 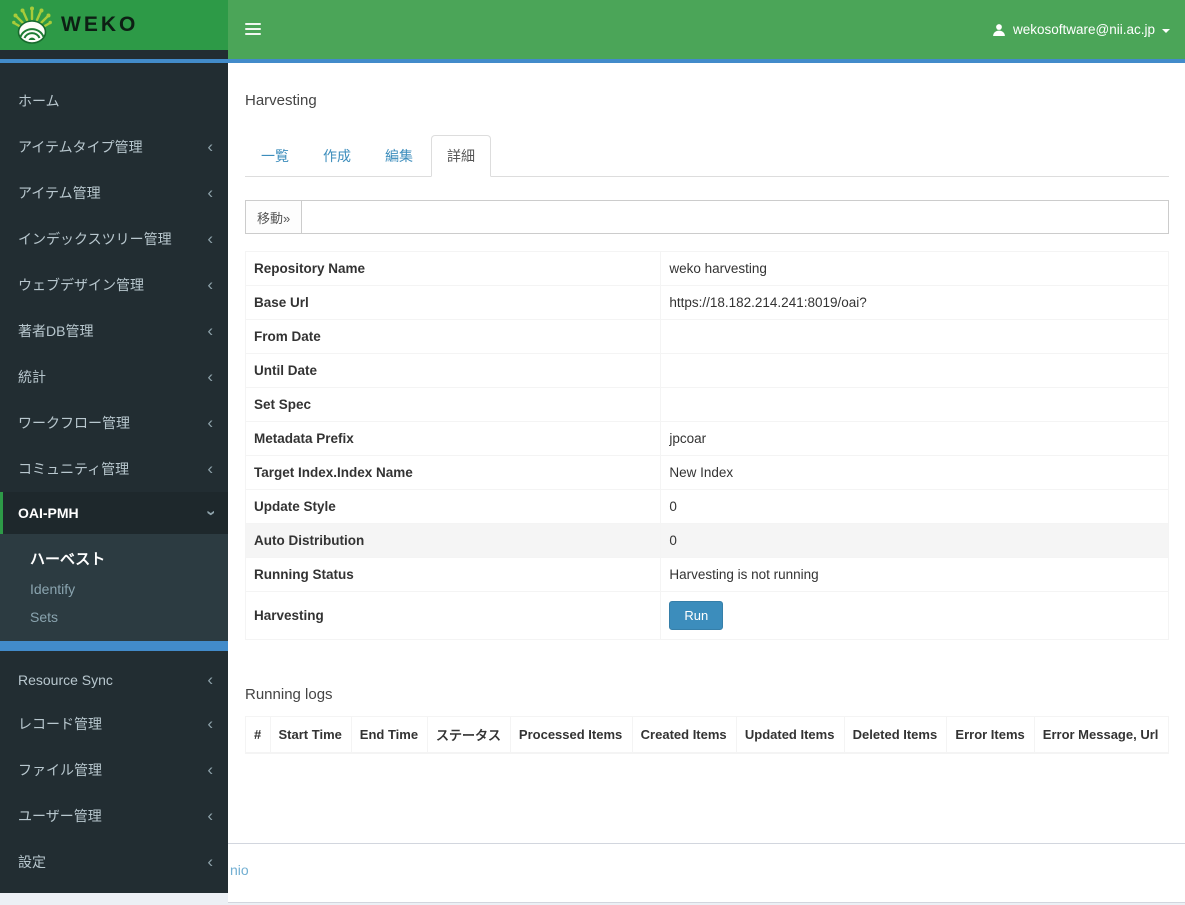 I want to click on detail-row-harvesting: Harvesting Run, so click(x=706, y=615).